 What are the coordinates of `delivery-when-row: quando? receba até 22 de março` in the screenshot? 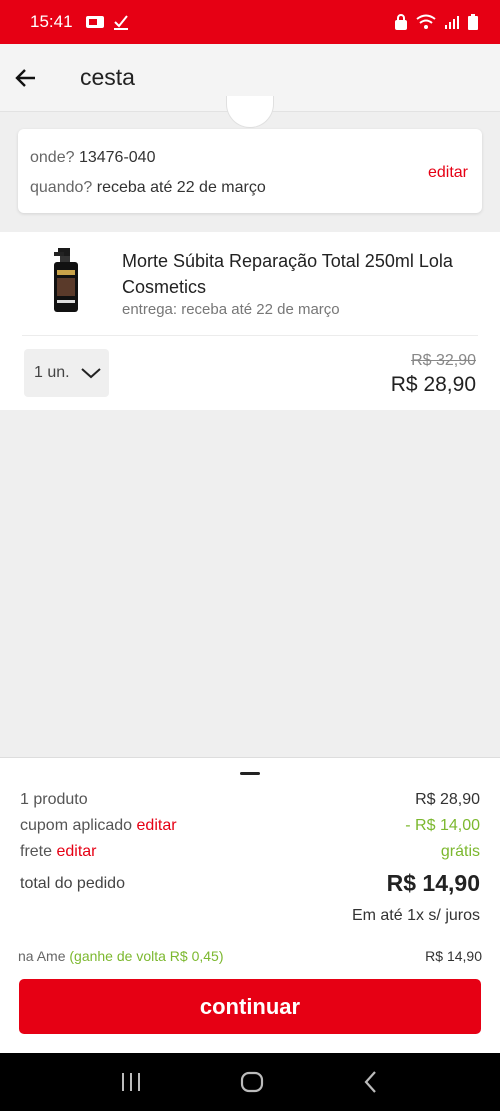 It's located at (250, 194).